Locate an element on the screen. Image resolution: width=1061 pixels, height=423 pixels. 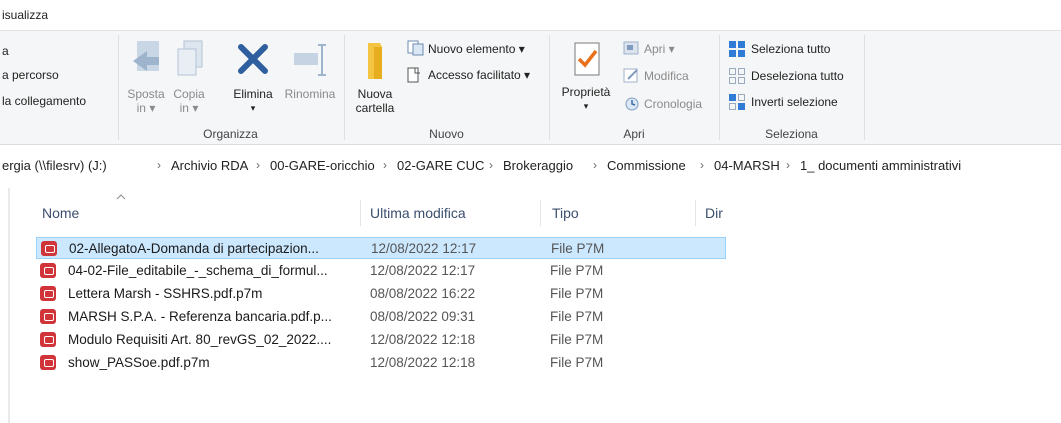
edit-button: Modifica is located at coordinates (666, 76).